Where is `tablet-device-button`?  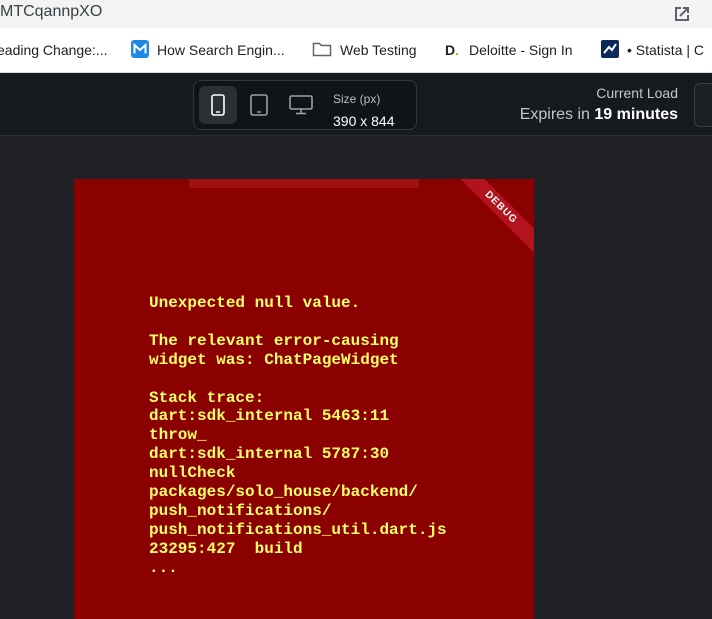
tablet-device-button is located at coordinates (259, 105).